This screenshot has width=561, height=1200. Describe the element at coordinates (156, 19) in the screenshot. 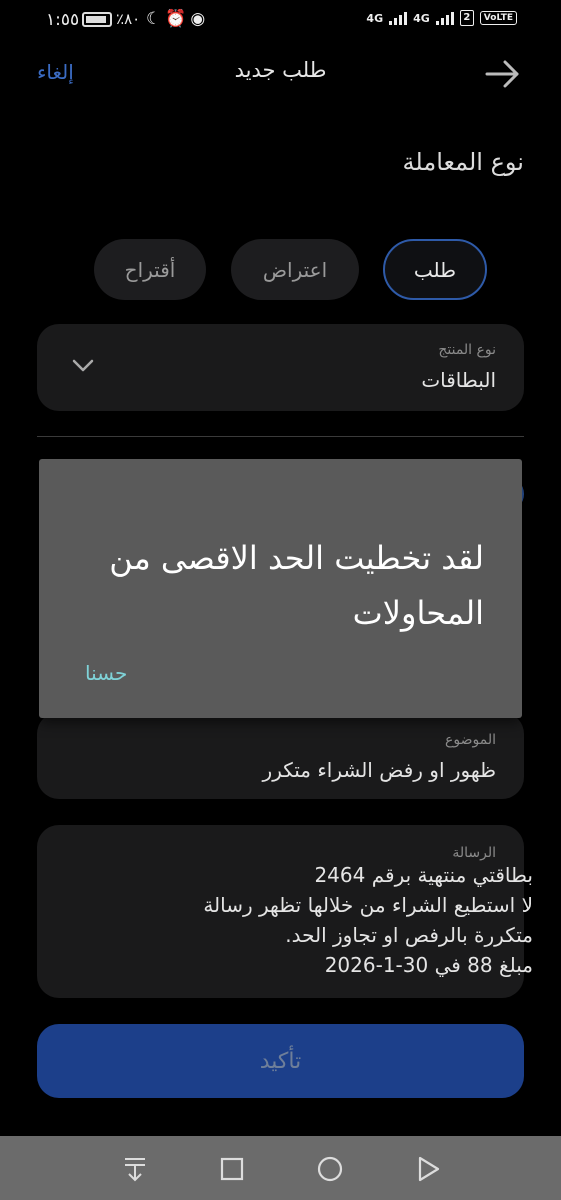

I see `moon-icon: ☾` at that location.